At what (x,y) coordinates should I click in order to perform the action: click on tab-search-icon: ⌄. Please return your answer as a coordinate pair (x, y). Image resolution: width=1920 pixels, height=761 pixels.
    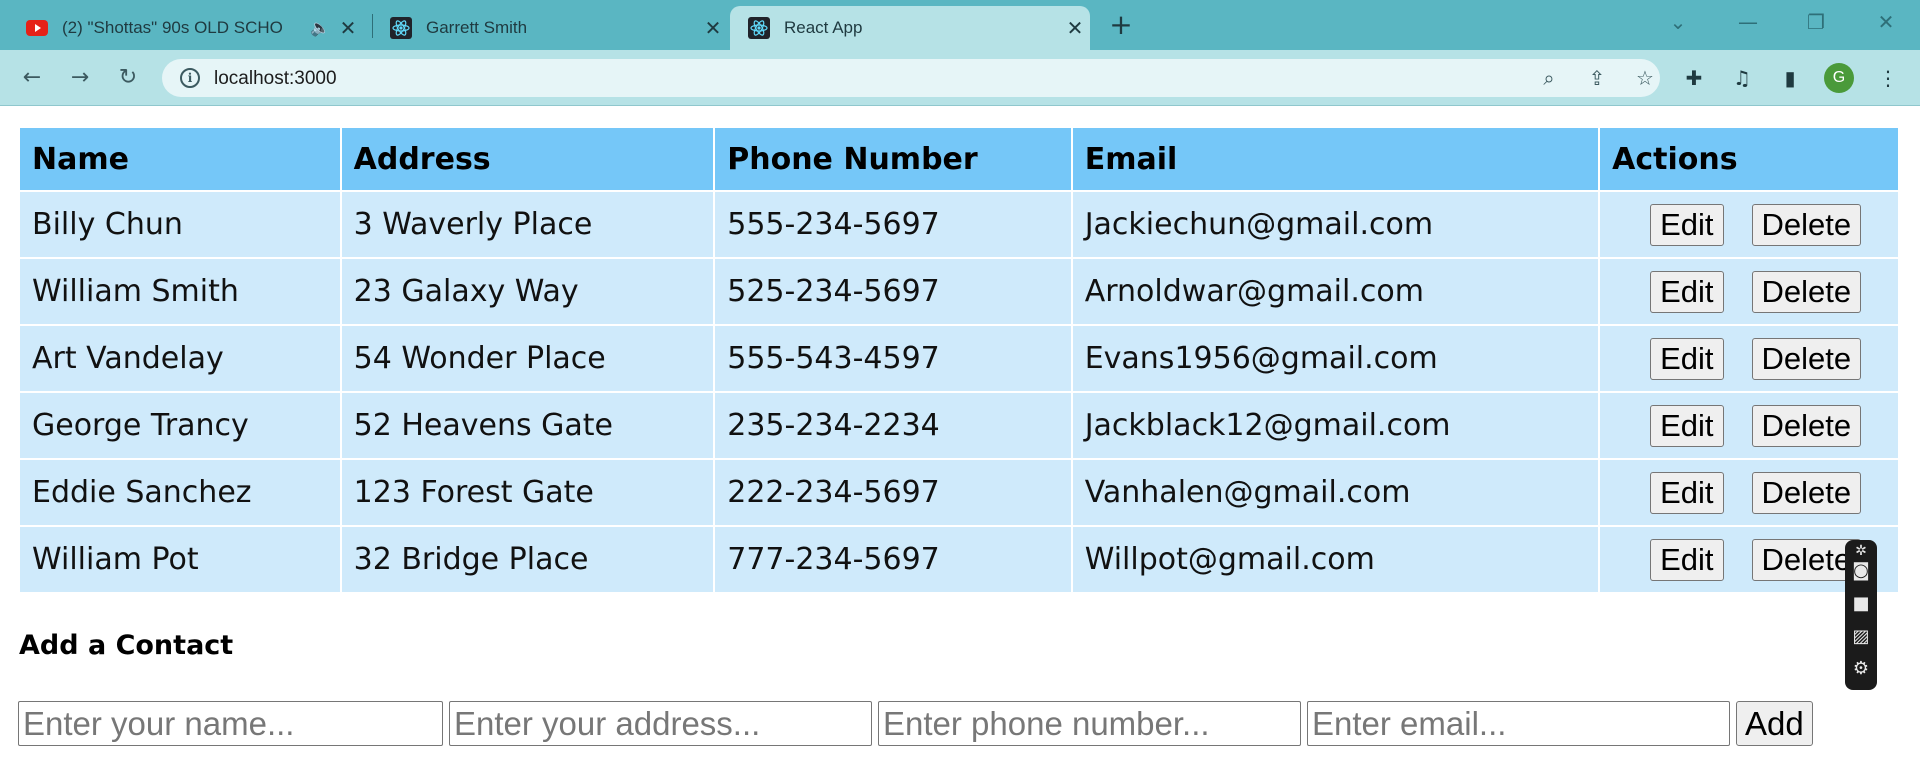
    Looking at the image, I should click on (1678, 22).